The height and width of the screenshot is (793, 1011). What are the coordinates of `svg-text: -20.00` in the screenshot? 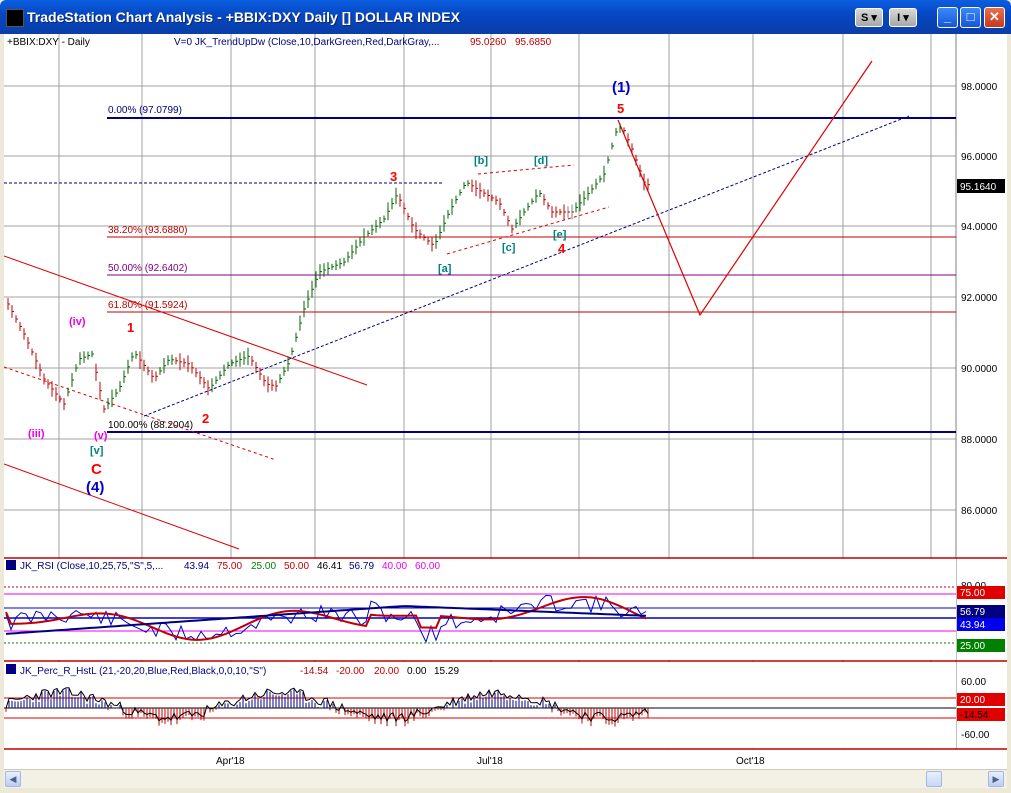 It's located at (350, 671).